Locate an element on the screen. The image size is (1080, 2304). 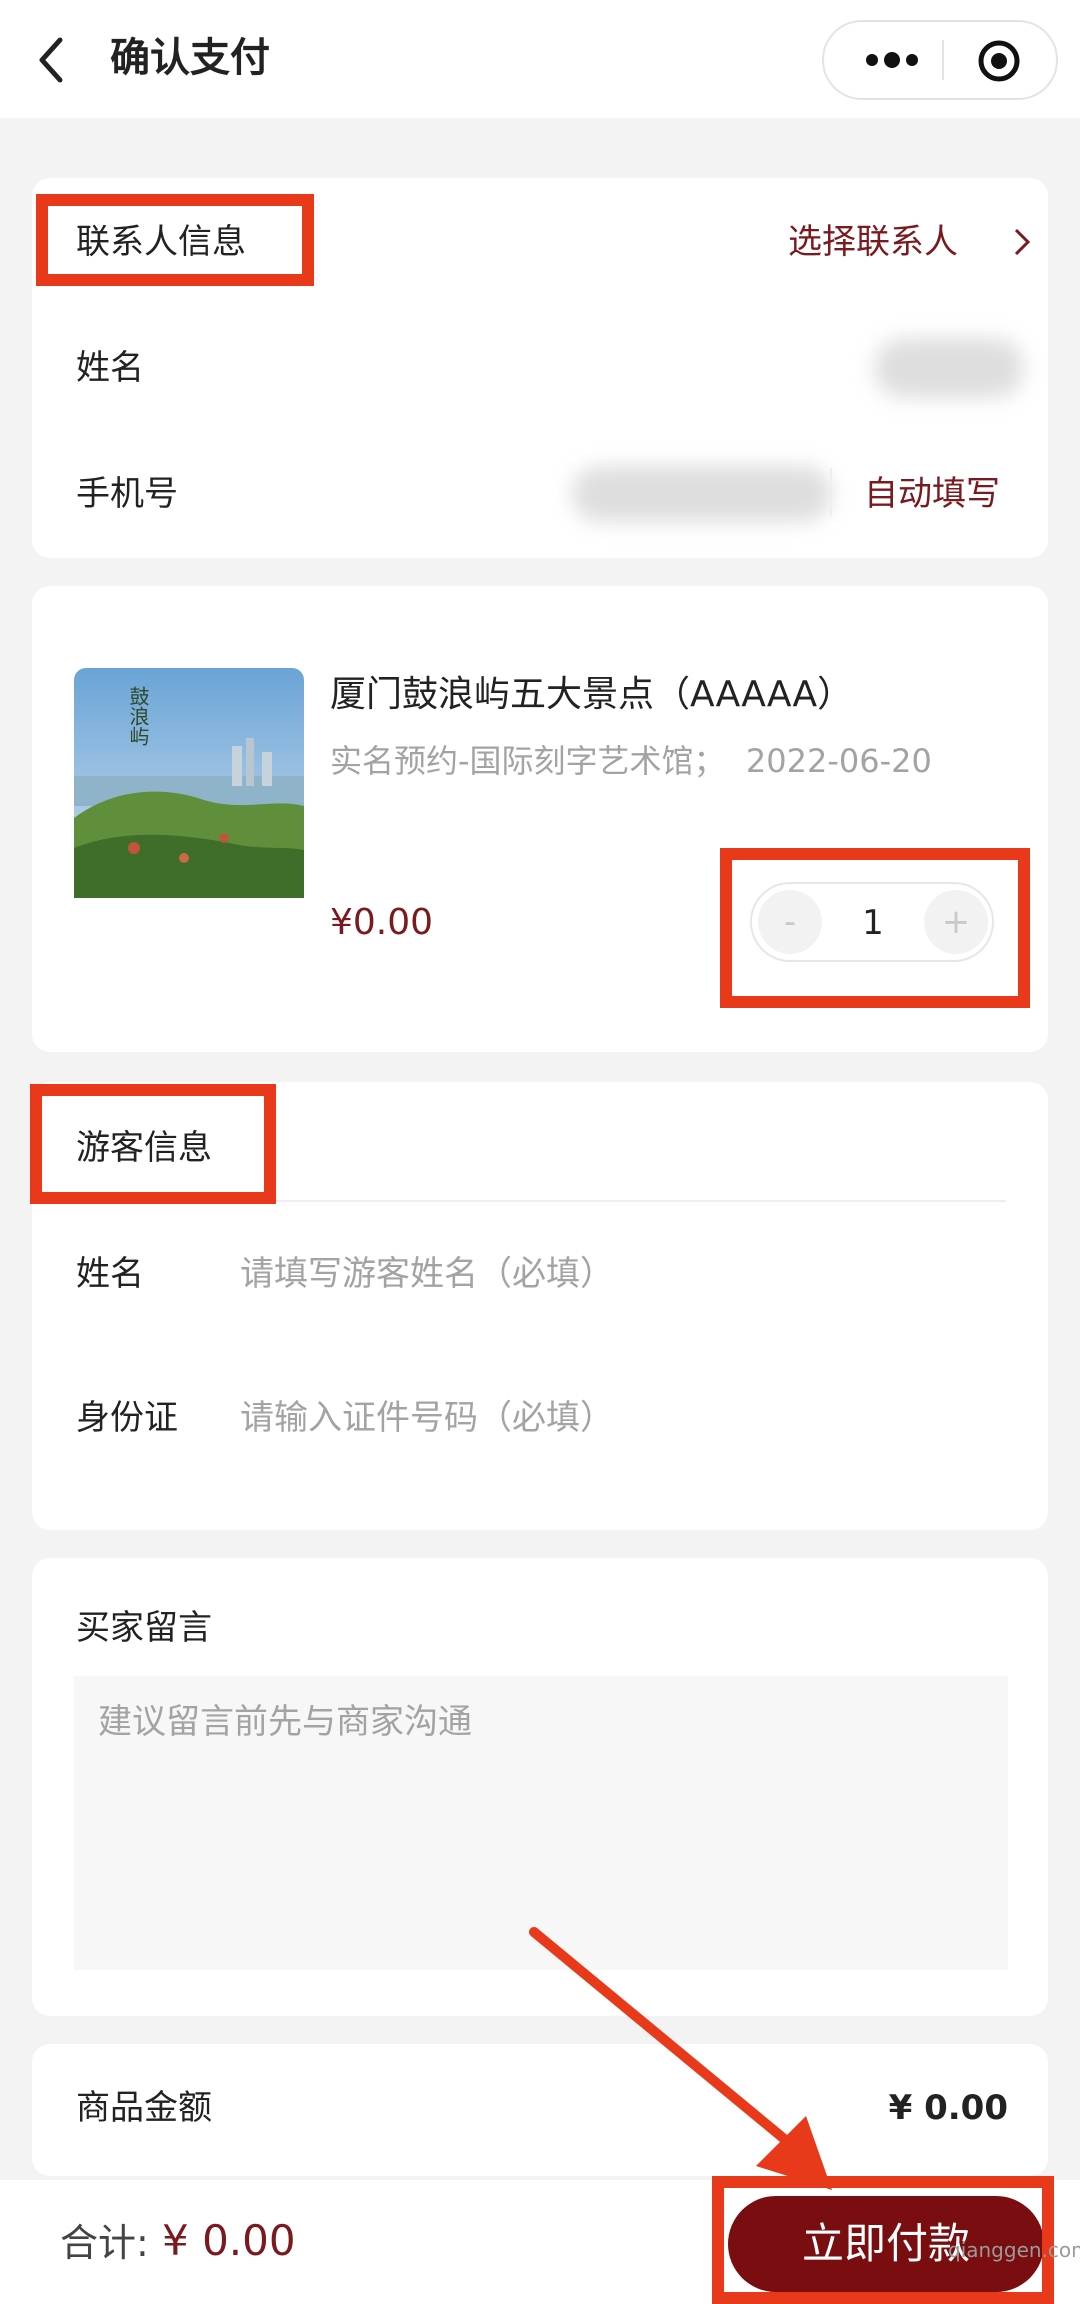
visitor-id-input: 请输入证件号码（必填） is located at coordinates (427, 1418).